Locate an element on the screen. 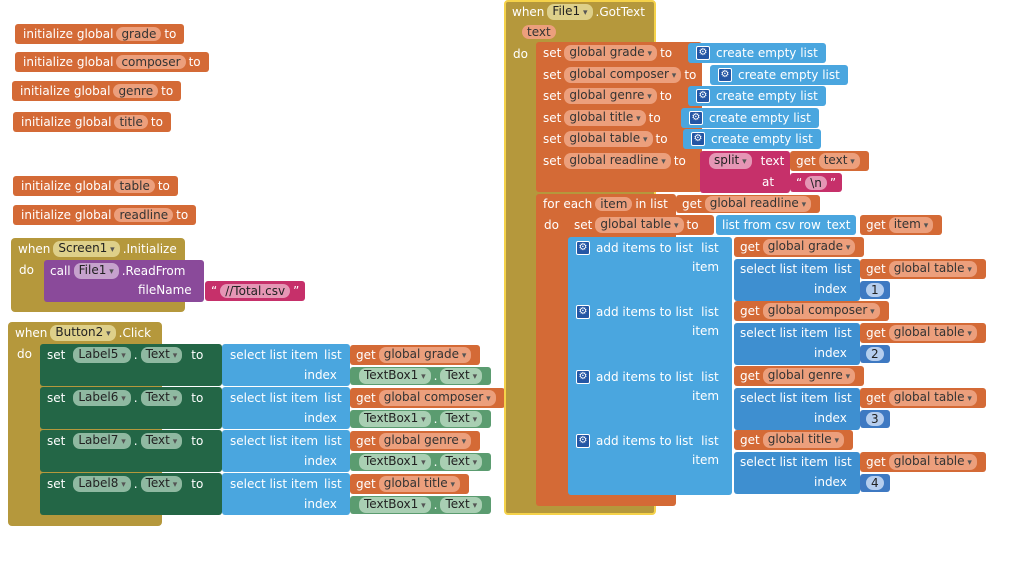 The image size is (1009, 563). set-global-row: set global genre to is located at coordinates (607, 96).